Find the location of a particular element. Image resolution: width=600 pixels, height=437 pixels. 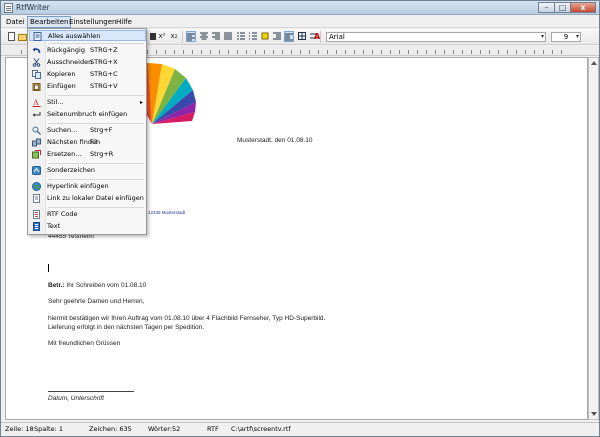

style-icon: A is located at coordinates (36, 102).